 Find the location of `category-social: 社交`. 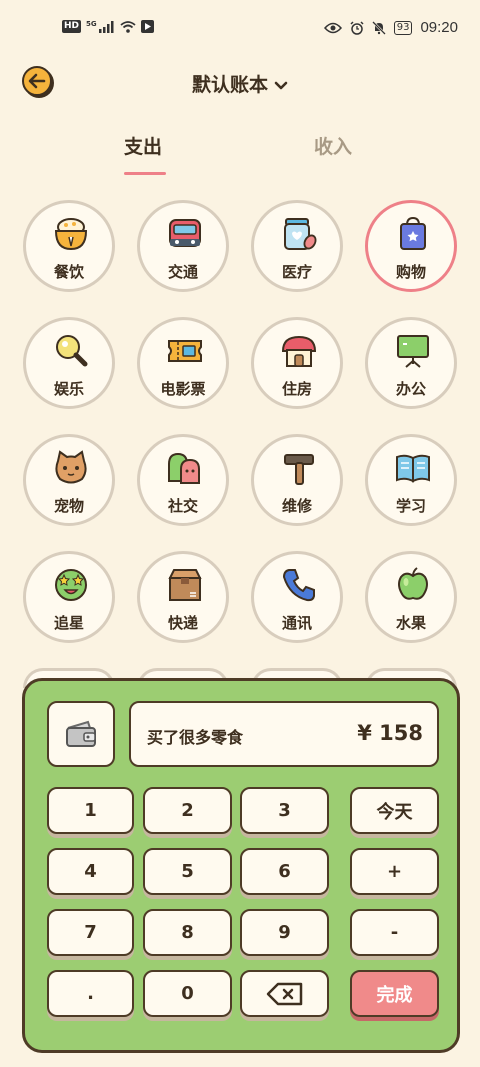

category-social: 社交 is located at coordinates (183, 480).